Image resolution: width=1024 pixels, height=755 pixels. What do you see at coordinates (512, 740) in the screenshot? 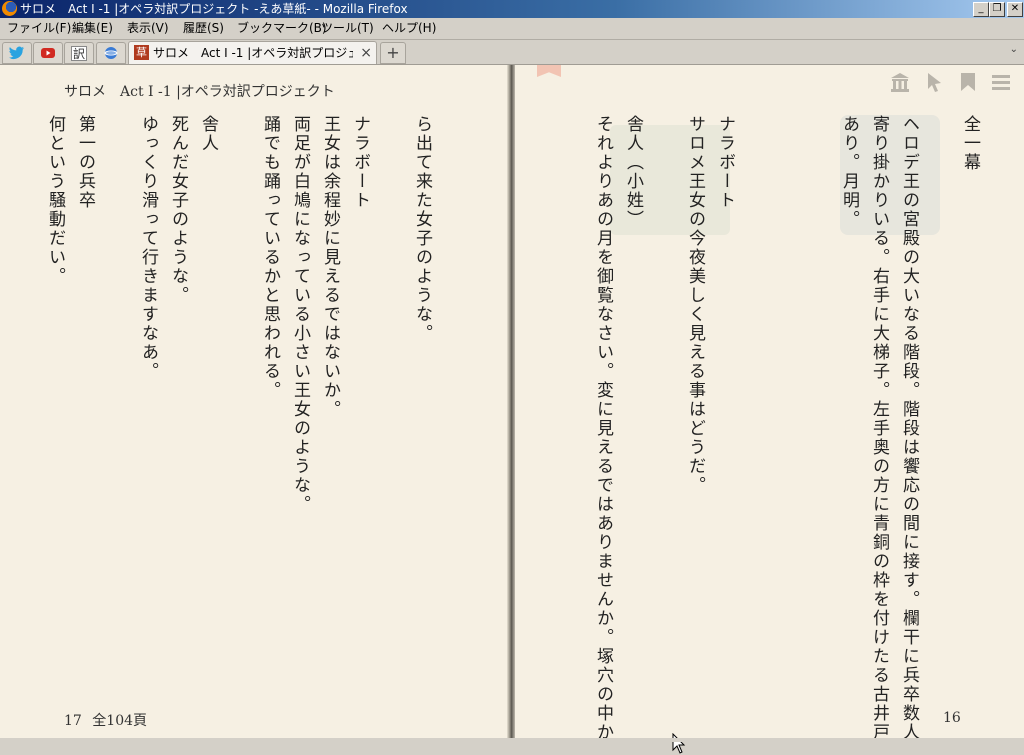
I see `status-strip` at bounding box center [512, 740].